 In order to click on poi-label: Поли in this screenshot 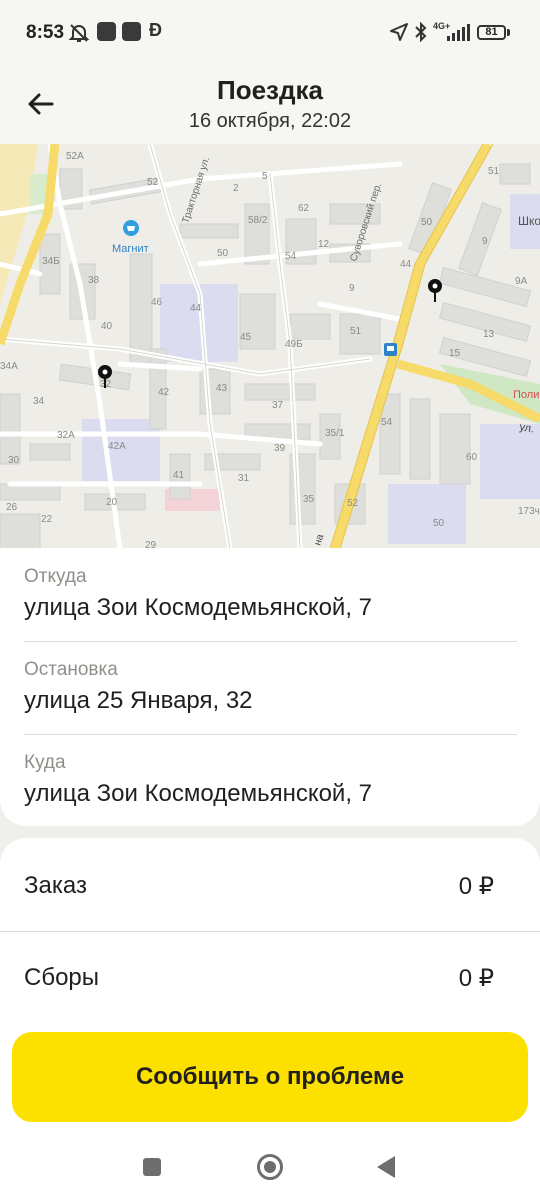, I will do `click(526, 395)`.